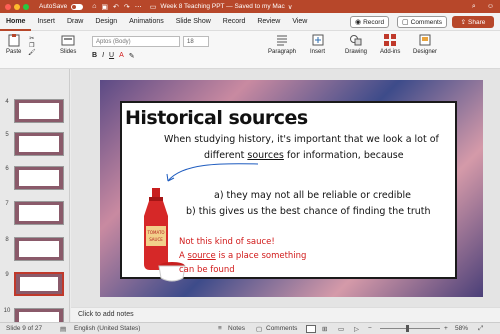 Image resolution: width=500 pixels, height=334 pixels. What do you see at coordinates (8, 6) in the screenshot?
I see `close-window-button` at bounding box center [8, 6].